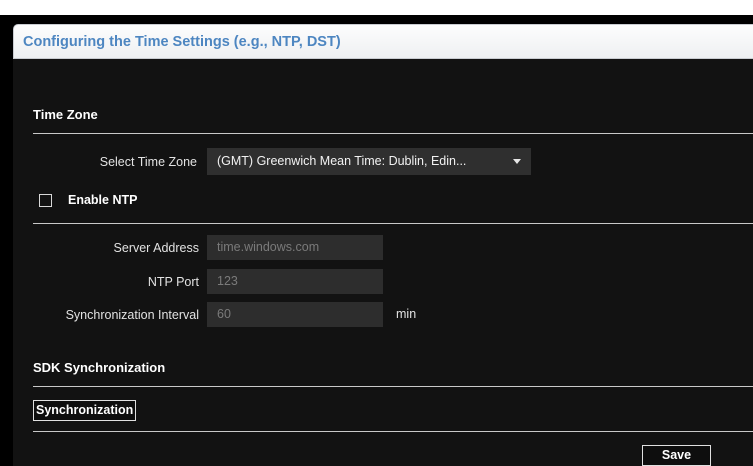 The height and width of the screenshot is (466, 753). What do you see at coordinates (295, 247) in the screenshot?
I see `server-address-input: time.windows.com` at bounding box center [295, 247].